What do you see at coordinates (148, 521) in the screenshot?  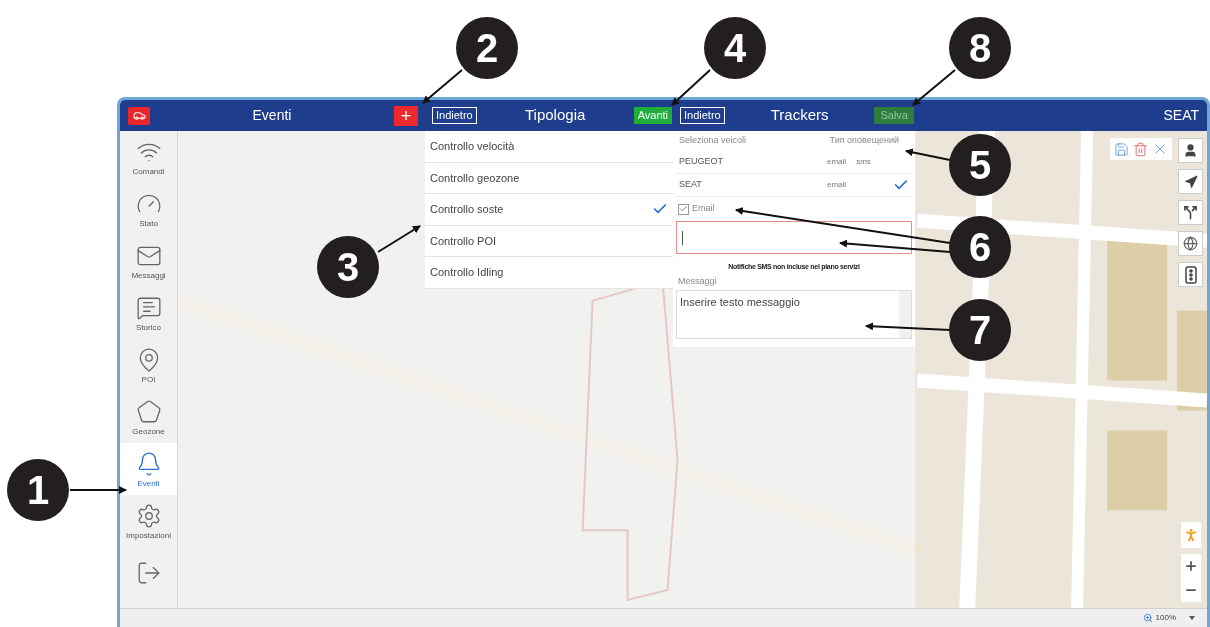 I see `sidebar-item: Impostazioni` at bounding box center [148, 521].